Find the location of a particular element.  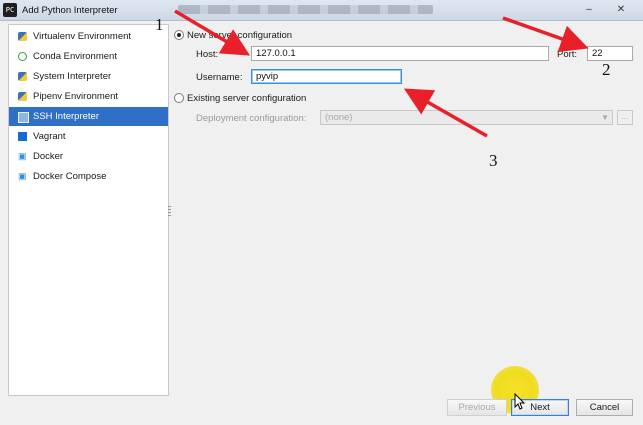

annotation-number-1: 1 is located at coordinates (159, 24).